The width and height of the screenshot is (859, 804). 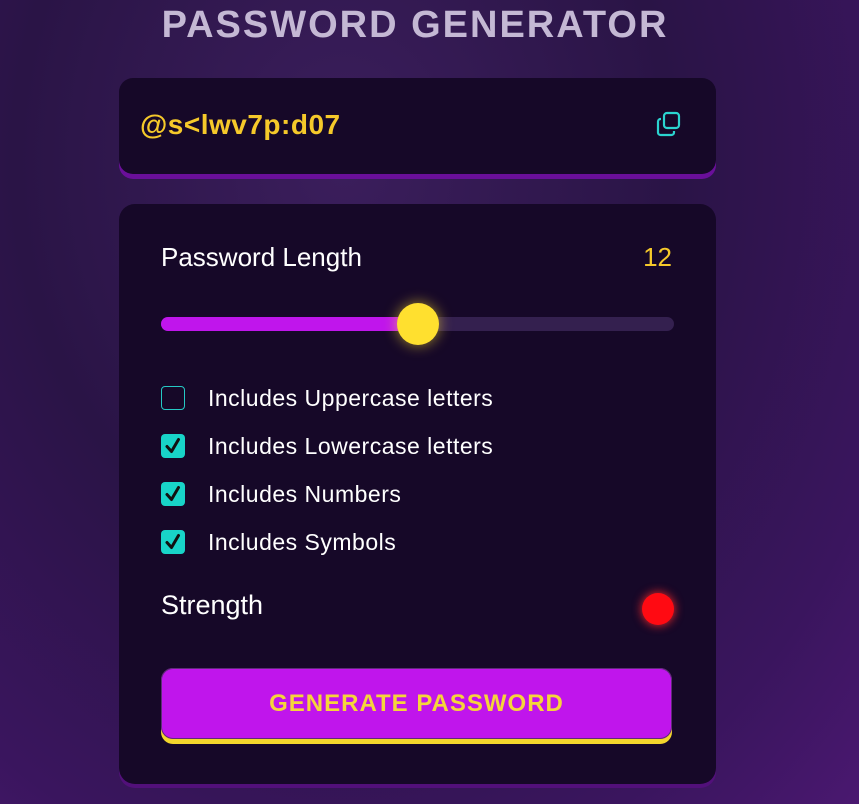 I want to click on length-label: Password Length, so click(x=261, y=257).